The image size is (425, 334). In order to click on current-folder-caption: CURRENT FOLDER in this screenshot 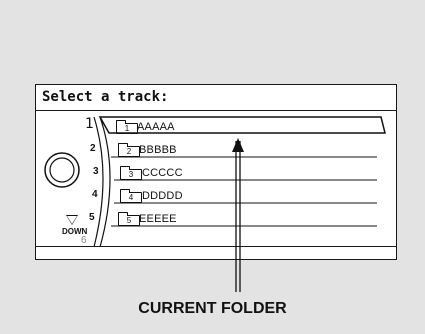, I will do `click(212, 308)`.